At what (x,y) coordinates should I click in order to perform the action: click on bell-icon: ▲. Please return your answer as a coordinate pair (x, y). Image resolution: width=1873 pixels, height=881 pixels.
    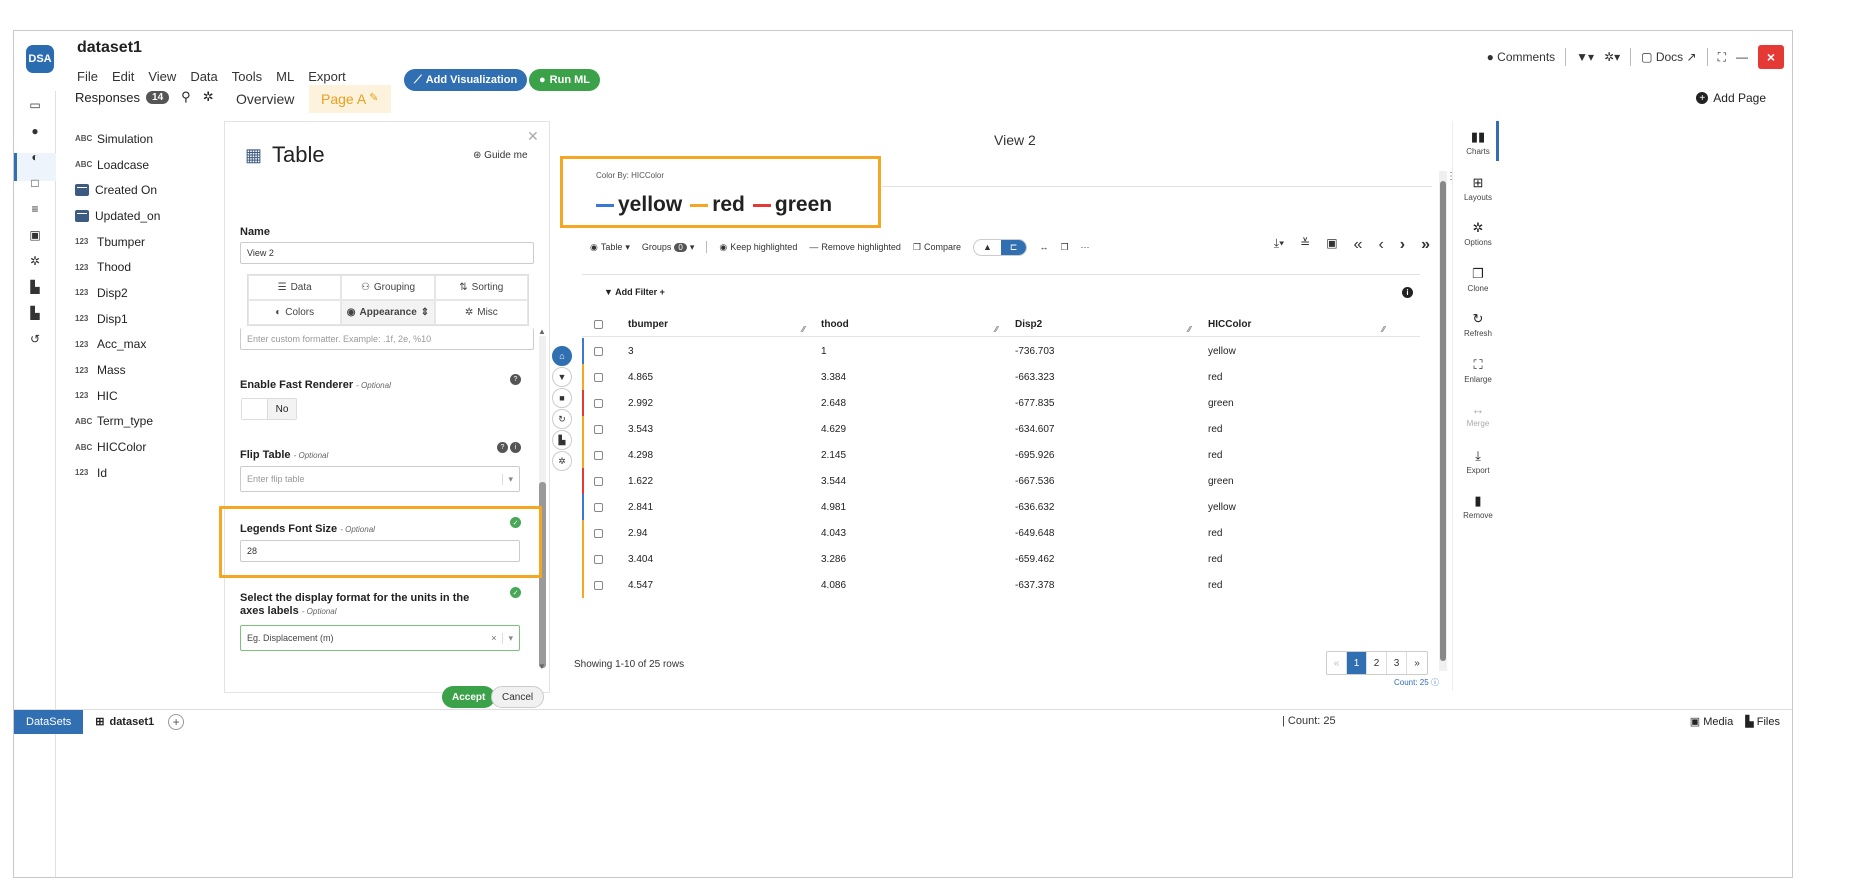
    Looking at the image, I should click on (987, 247).